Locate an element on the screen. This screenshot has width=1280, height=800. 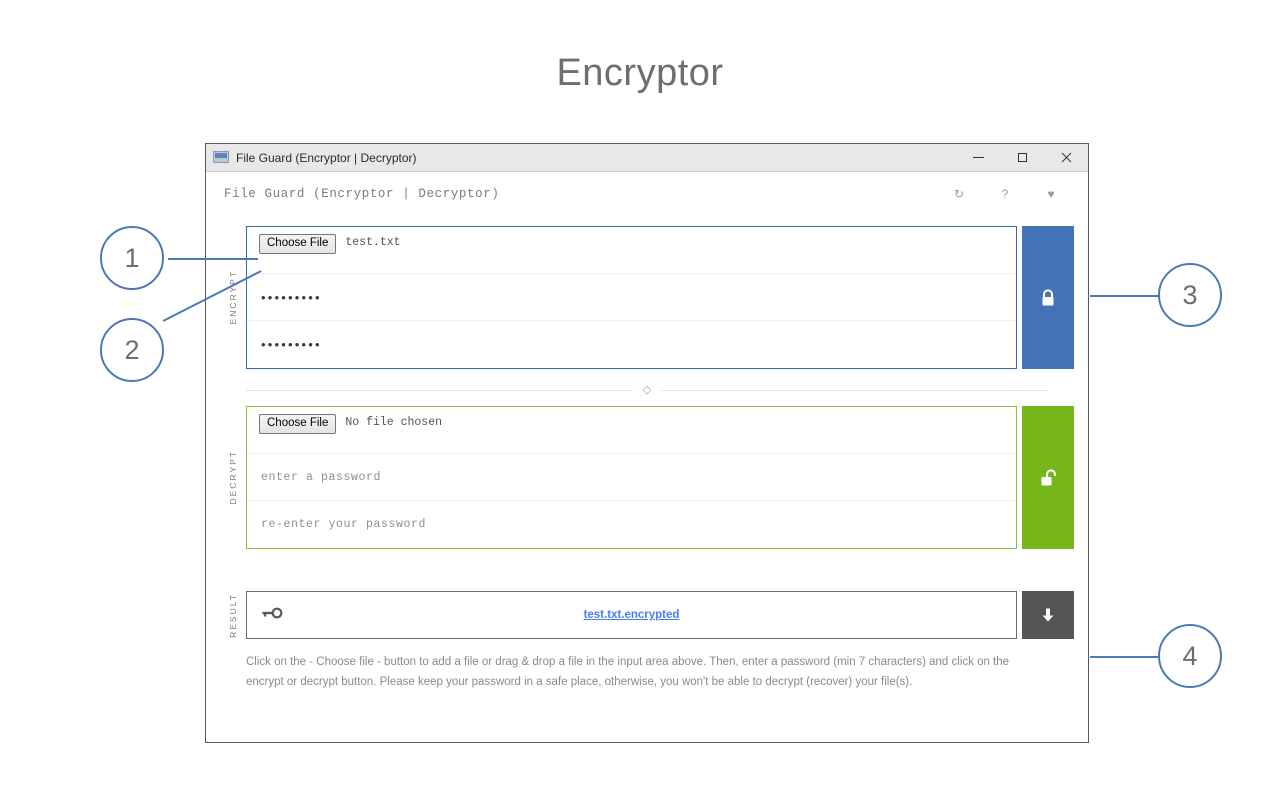
encrypt-password-confirm-input: ••••••••• is located at coordinates (290, 344).